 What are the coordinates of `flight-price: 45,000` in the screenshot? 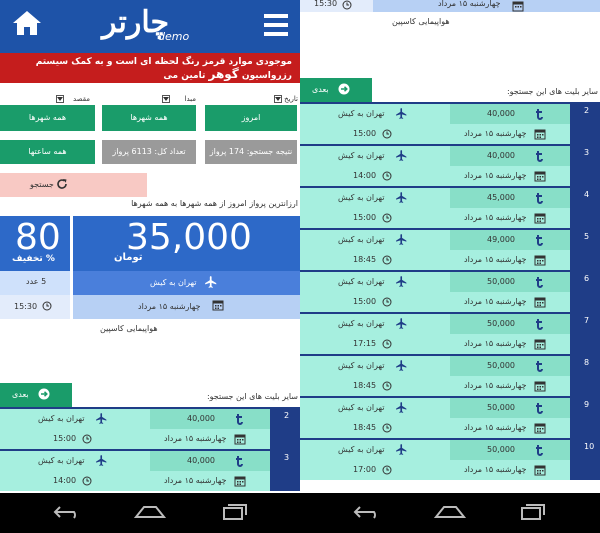 It's located at (501, 197).